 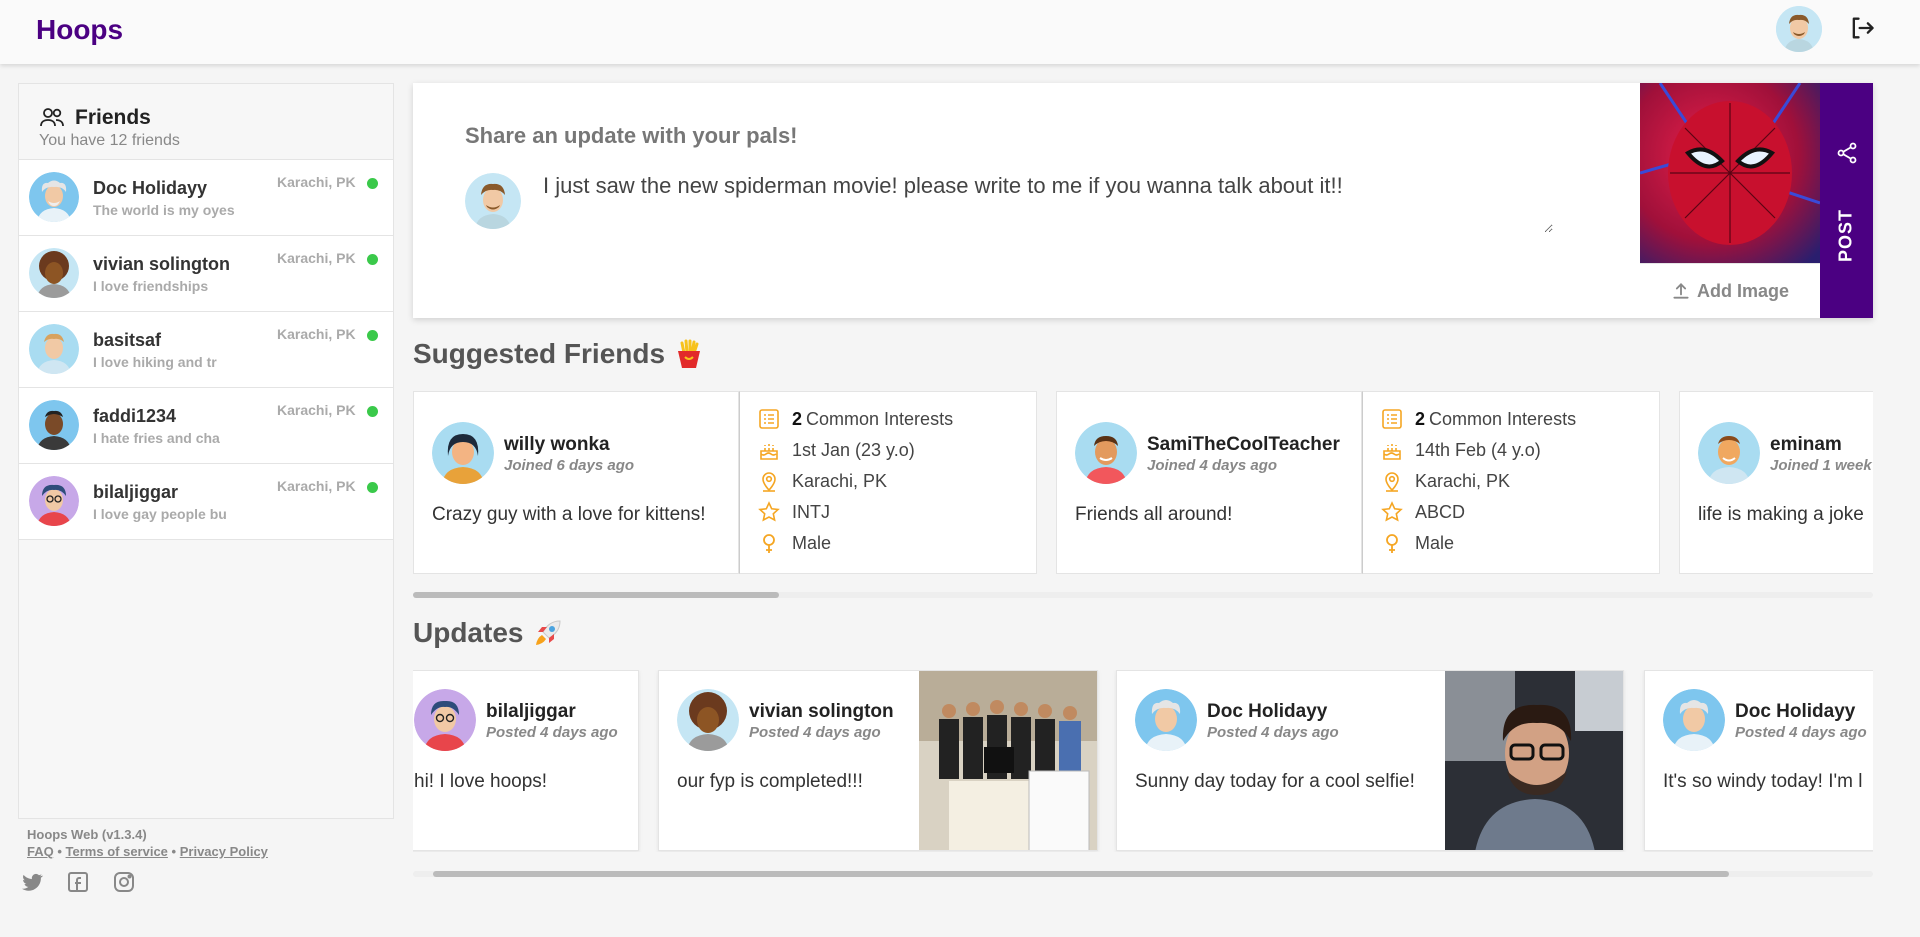 What do you see at coordinates (1729, 453) in the screenshot?
I see `suggested-avatar` at bounding box center [1729, 453].